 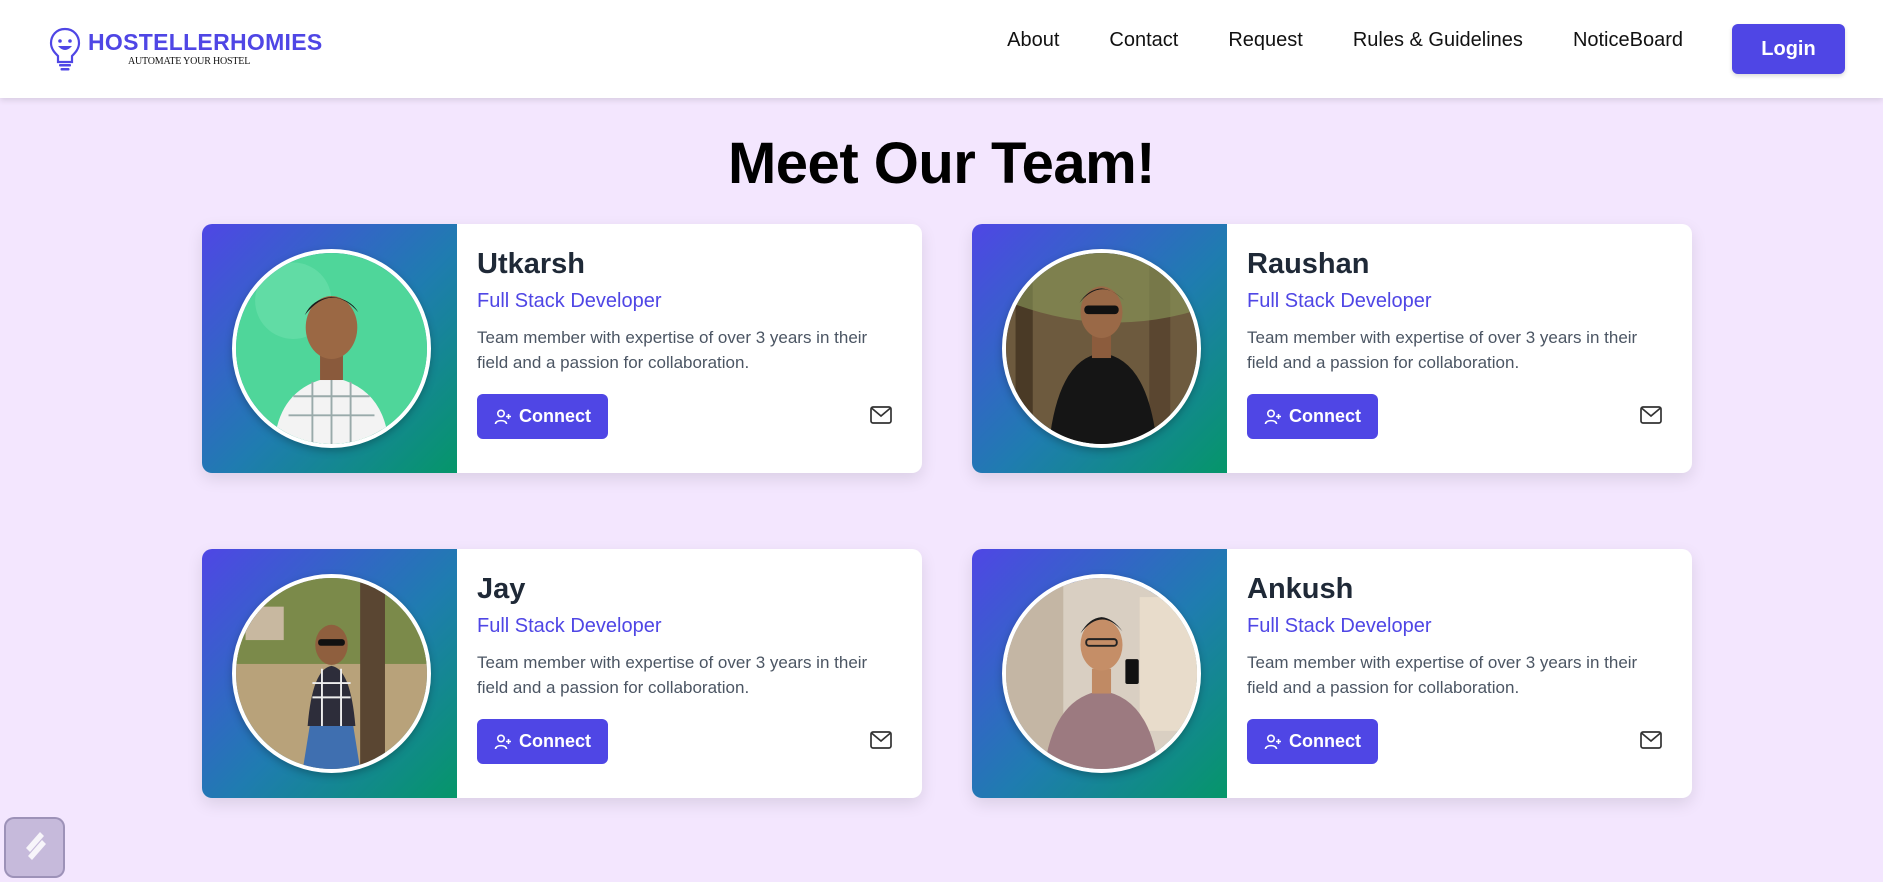 I want to click on member-name: Raushan, so click(x=1308, y=264).